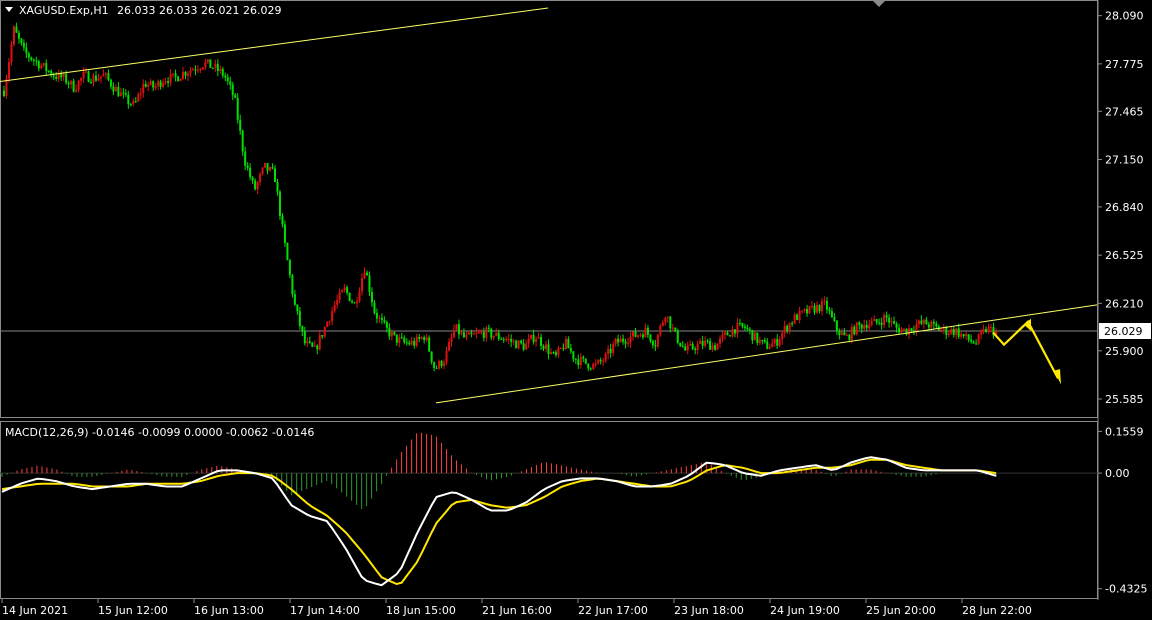 The width and height of the screenshot is (1152, 620). What do you see at coordinates (9, 9) in the screenshot?
I see `menu-triangle-icon` at bounding box center [9, 9].